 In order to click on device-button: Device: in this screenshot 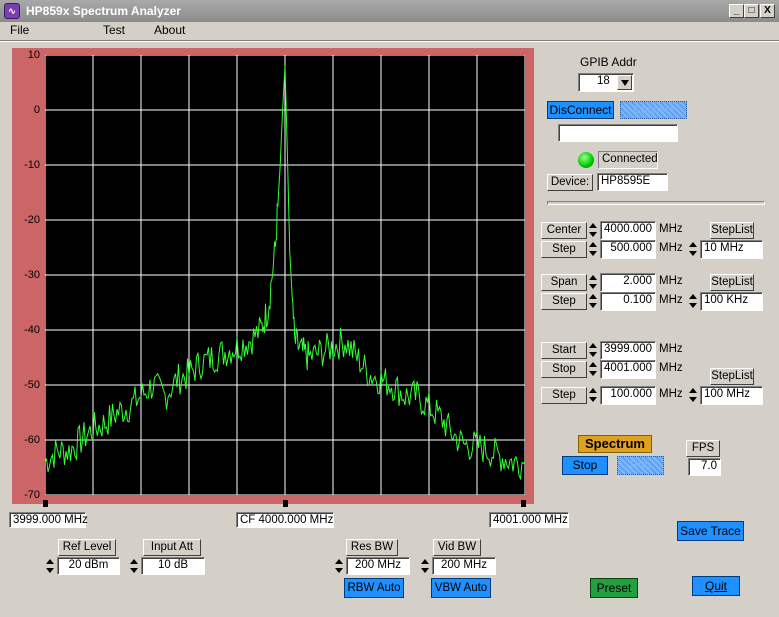, I will do `click(570, 182)`.